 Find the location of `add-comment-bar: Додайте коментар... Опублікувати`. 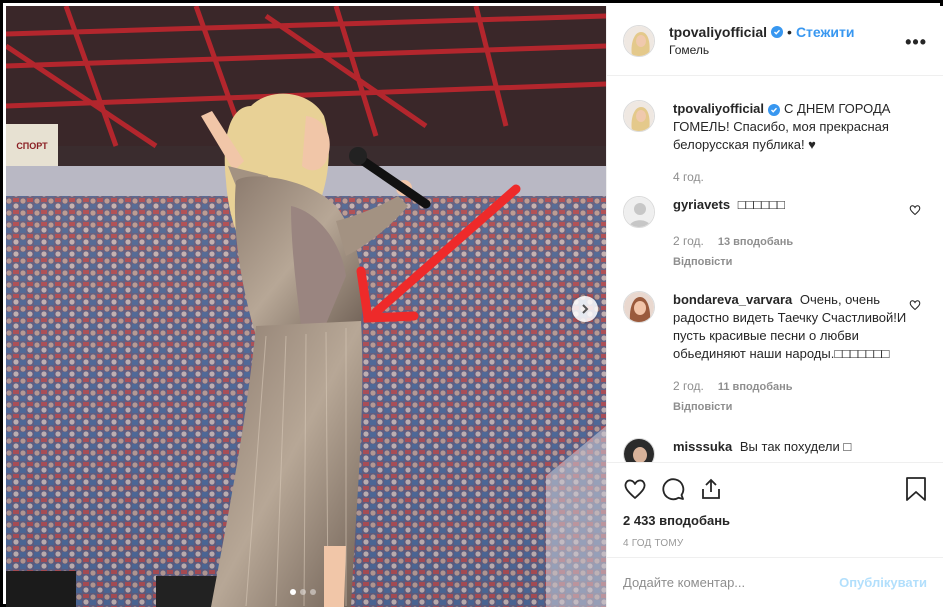

add-comment-bar: Додайте коментар... Опублікувати is located at coordinates (775, 582).